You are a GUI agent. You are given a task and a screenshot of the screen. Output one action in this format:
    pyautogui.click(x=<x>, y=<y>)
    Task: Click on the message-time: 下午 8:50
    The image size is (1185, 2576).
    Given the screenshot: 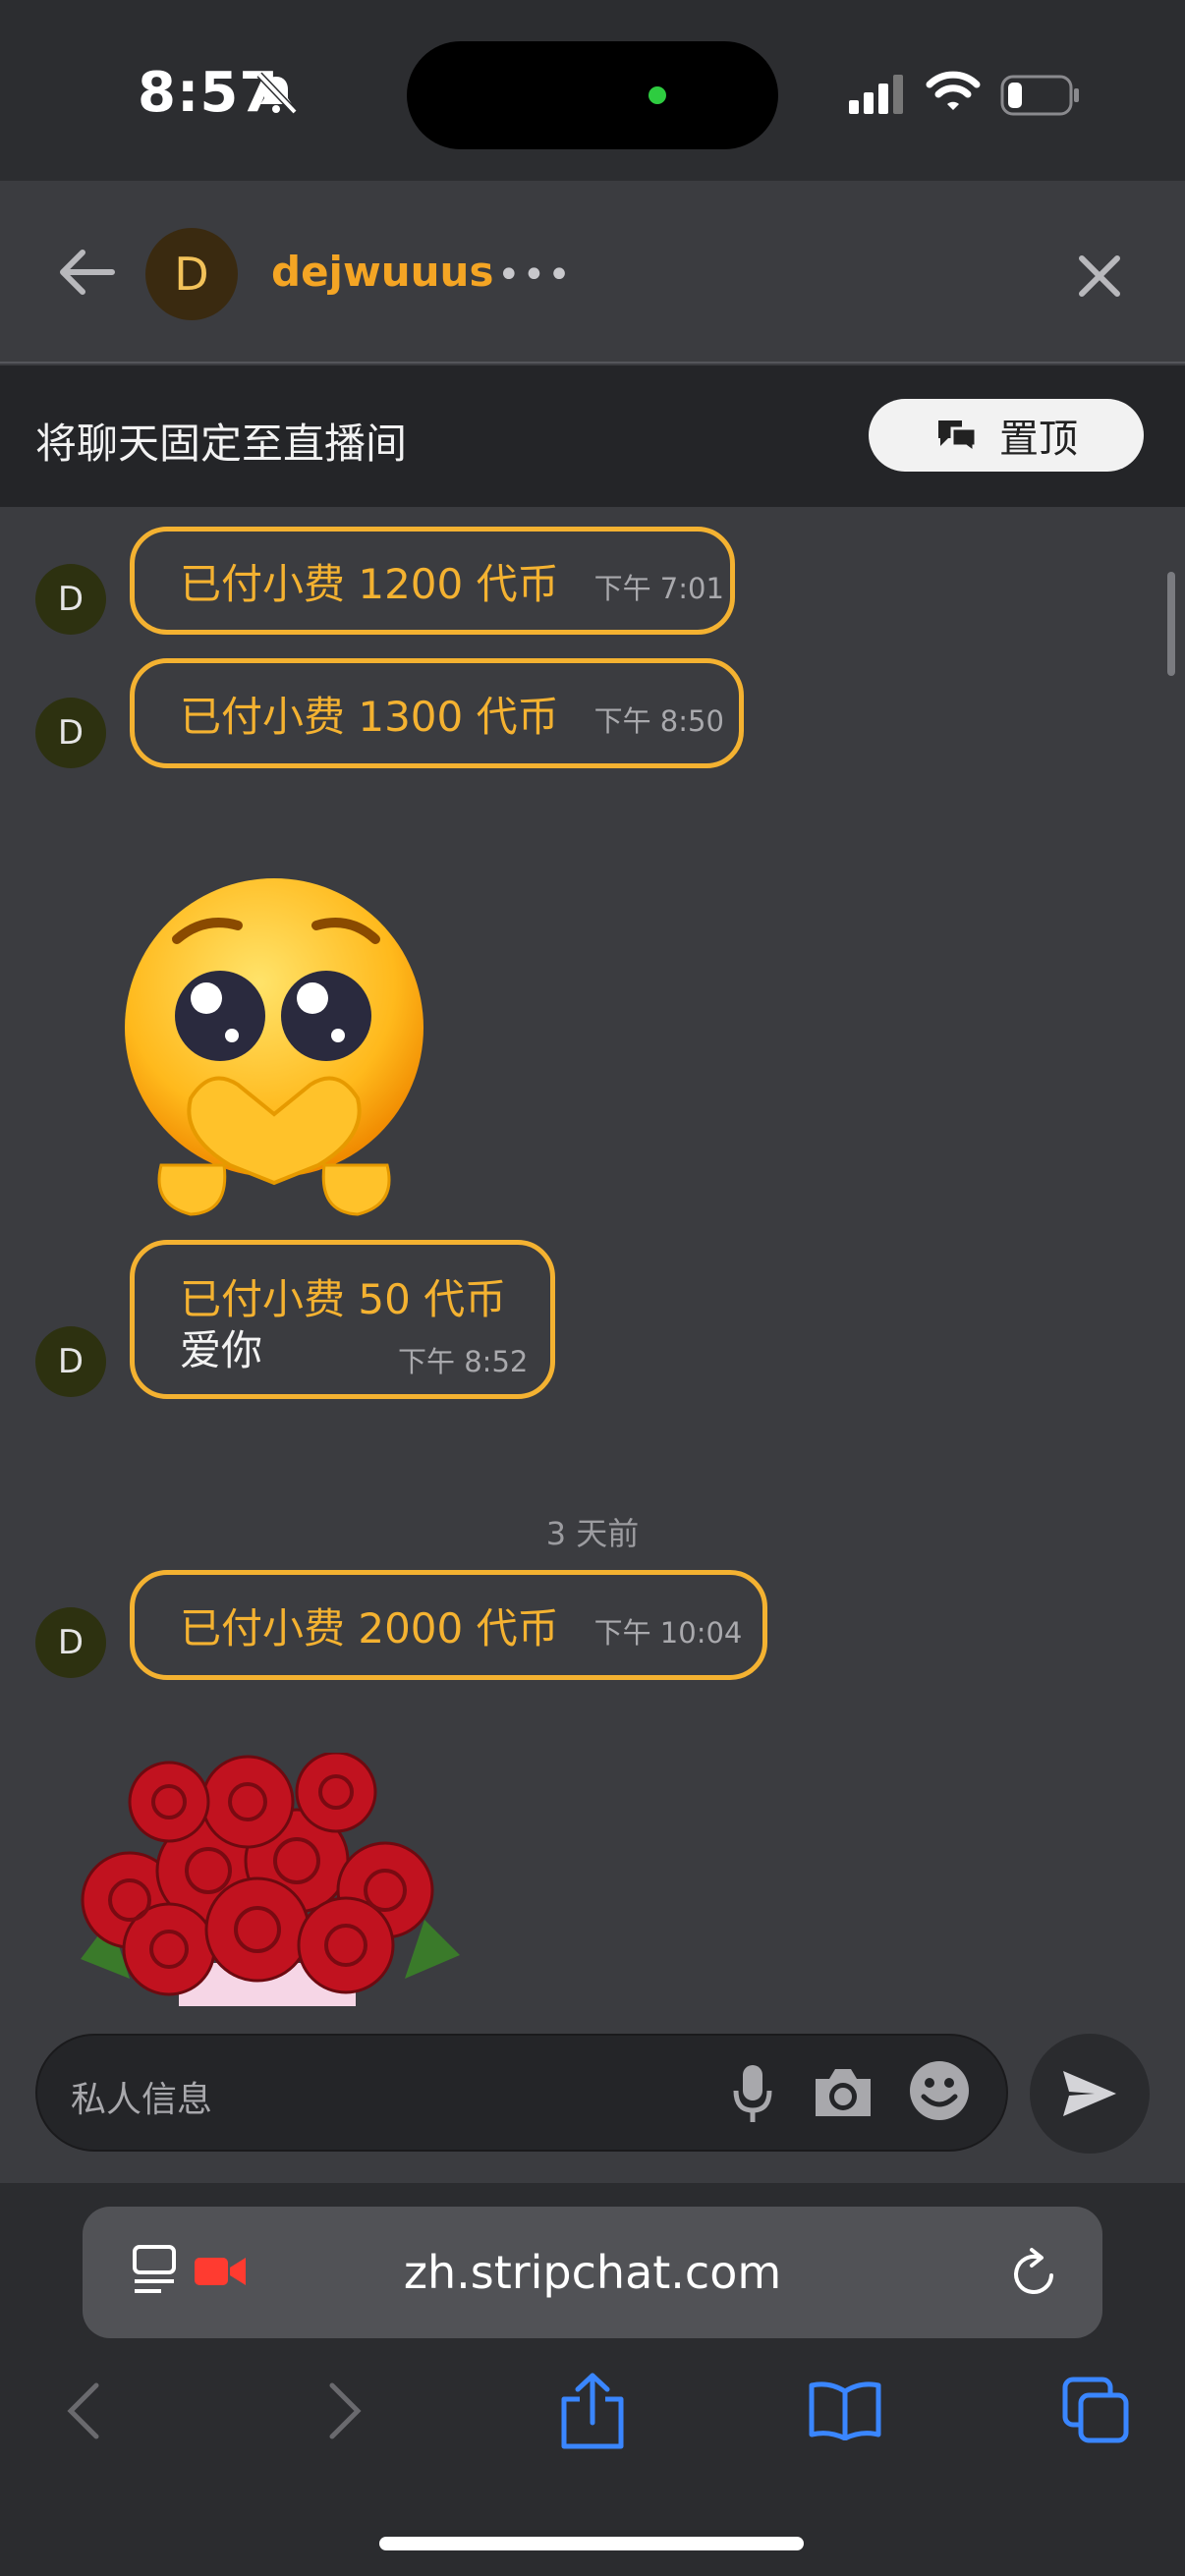 What is the action you would take?
    pyautogui.click(x=658, y=721)
    